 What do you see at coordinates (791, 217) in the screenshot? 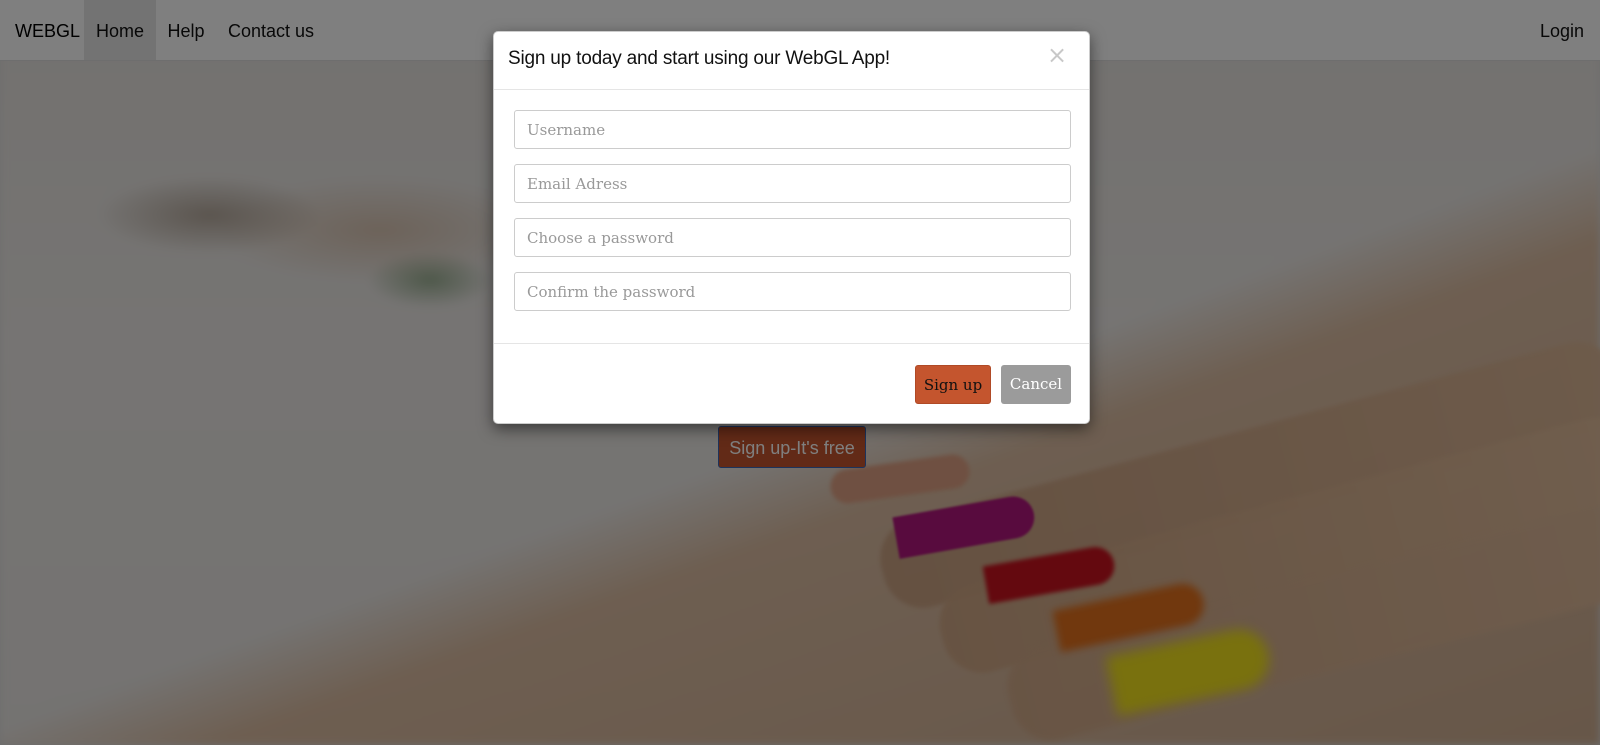
I see `modal-body` at bounding box center [791, 217].